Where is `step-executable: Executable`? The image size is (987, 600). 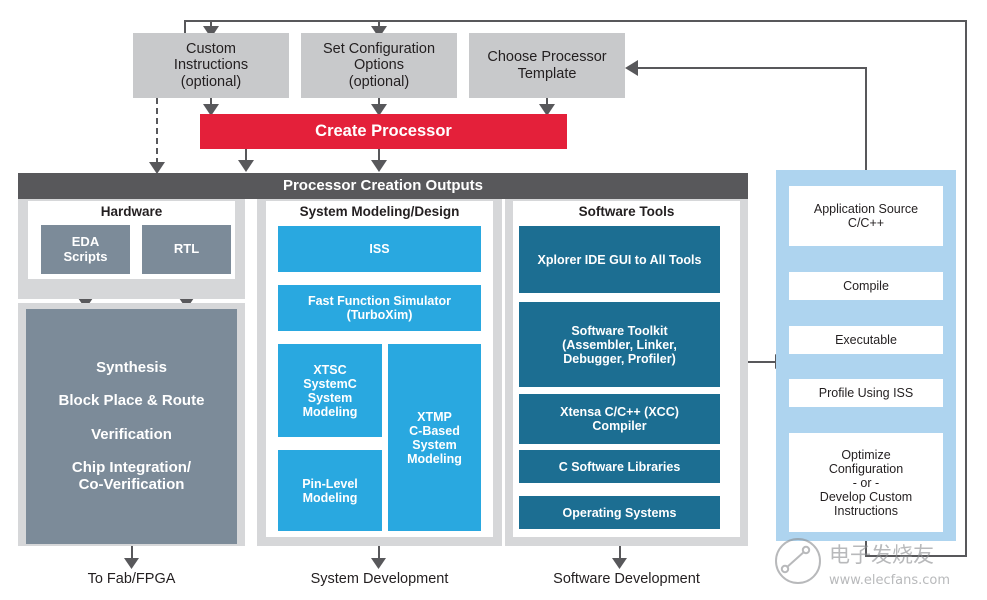
step-executable: Executable is located at coordinates (866, 340).